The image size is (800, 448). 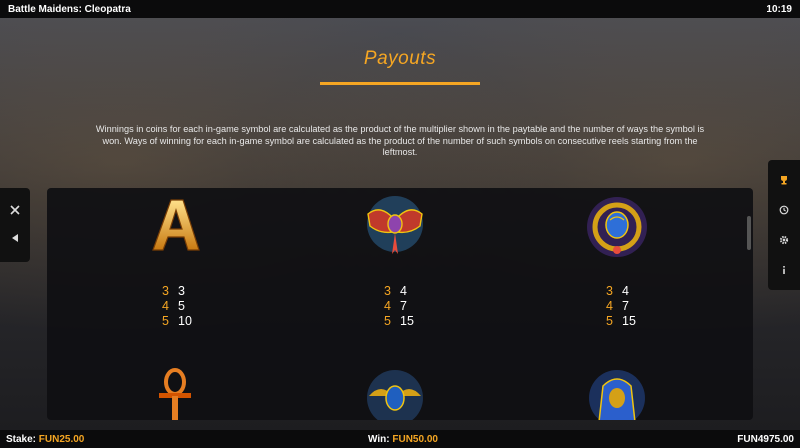 I want to click on winged-scarab-pendant-icon, so click(x=395, y=225).